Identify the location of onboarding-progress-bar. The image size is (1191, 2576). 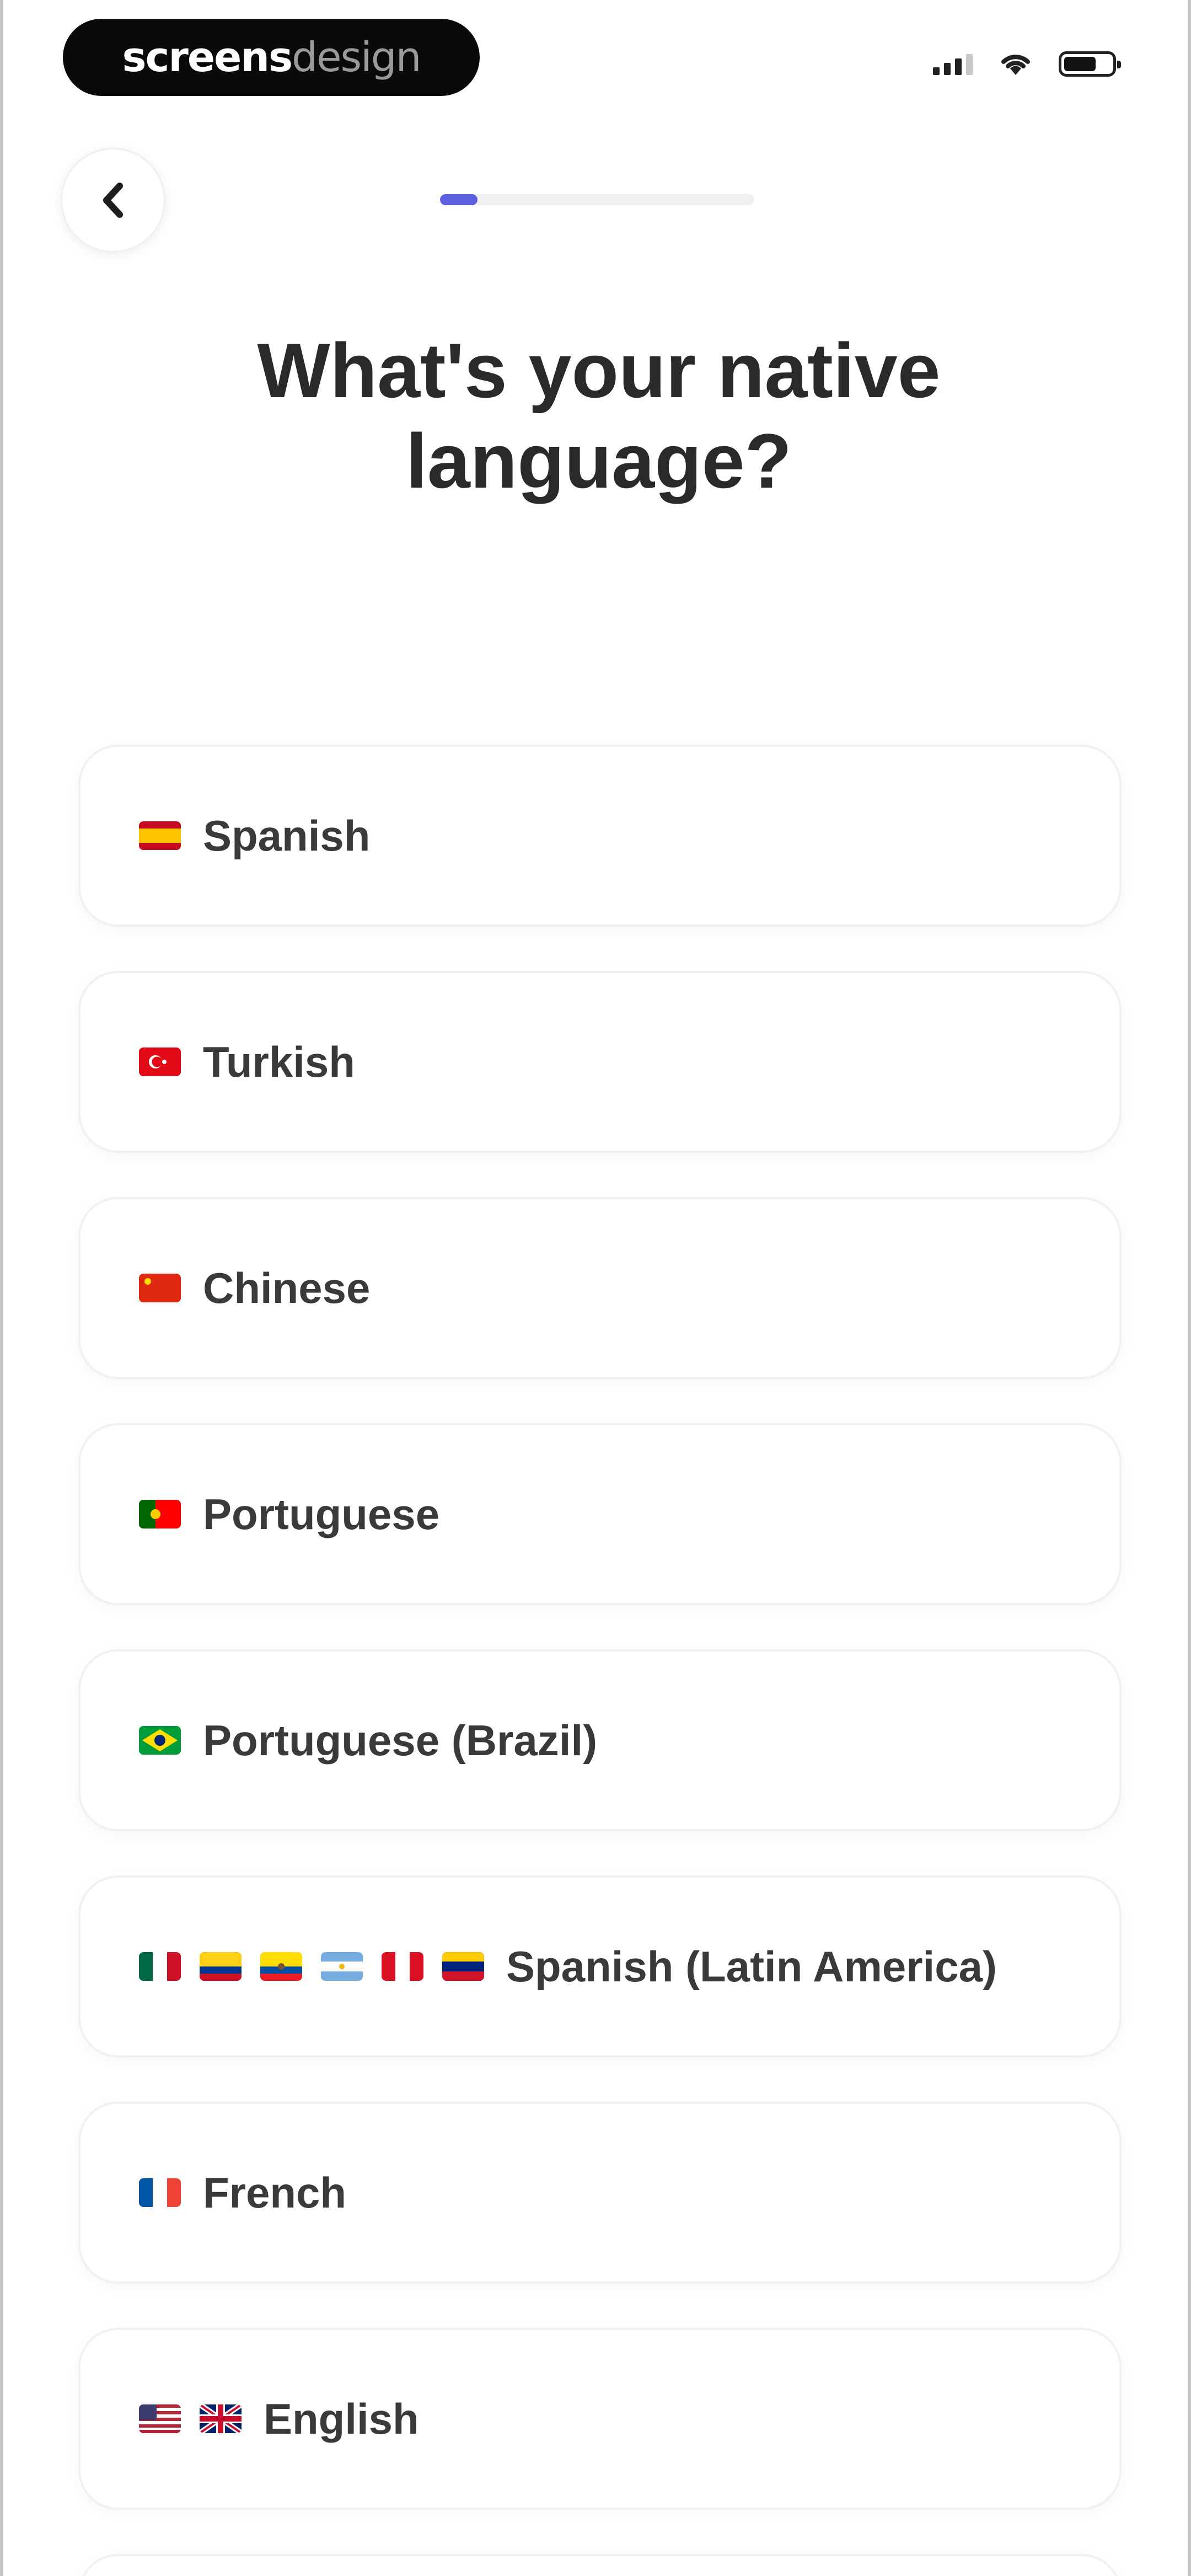
(597, 199).